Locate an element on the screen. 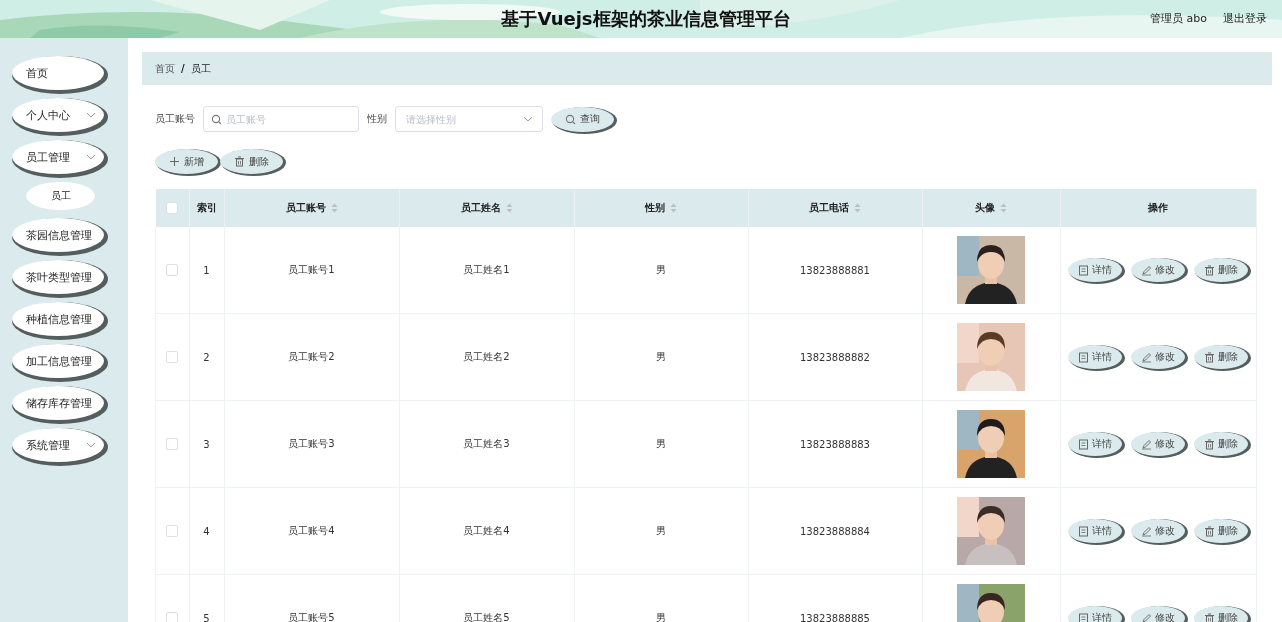  user-label: 管理员 abo is located at coordinates (1178, 18).